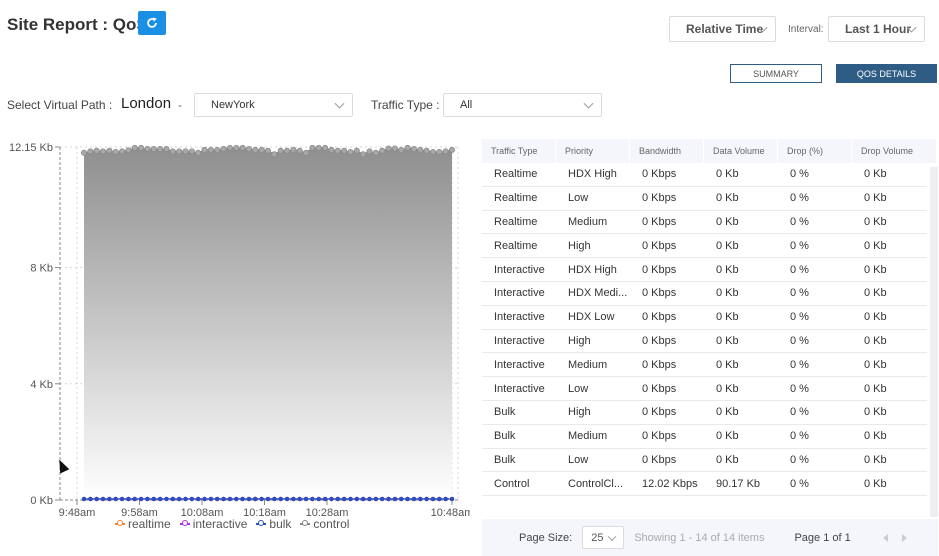 This screenshot has width=939, height=556. I want to click on page-size-value: 25, so click(597, 537).